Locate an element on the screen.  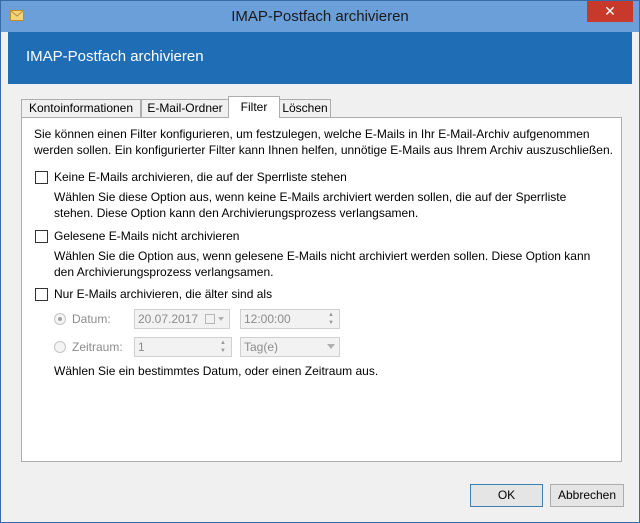
title-bar: IMAP-Postfach archivieren ✕ is located at coordinates (320, 16).